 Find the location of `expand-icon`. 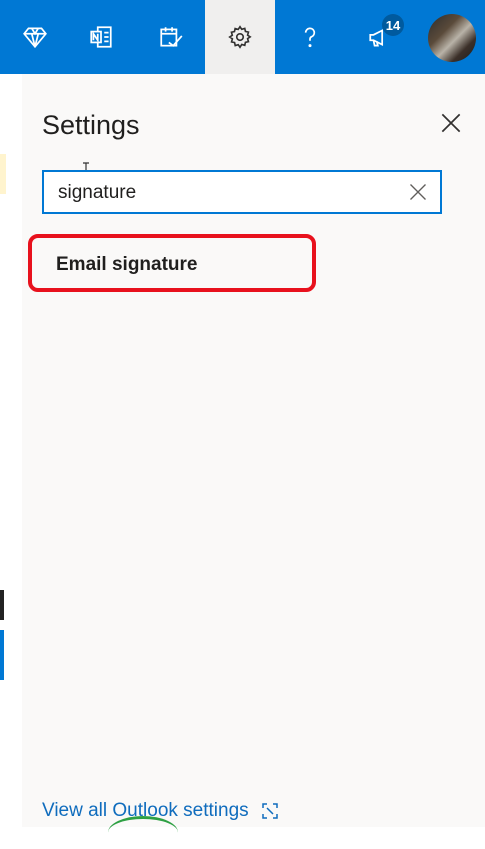

expand-icon is located at coordinates (269, 811).